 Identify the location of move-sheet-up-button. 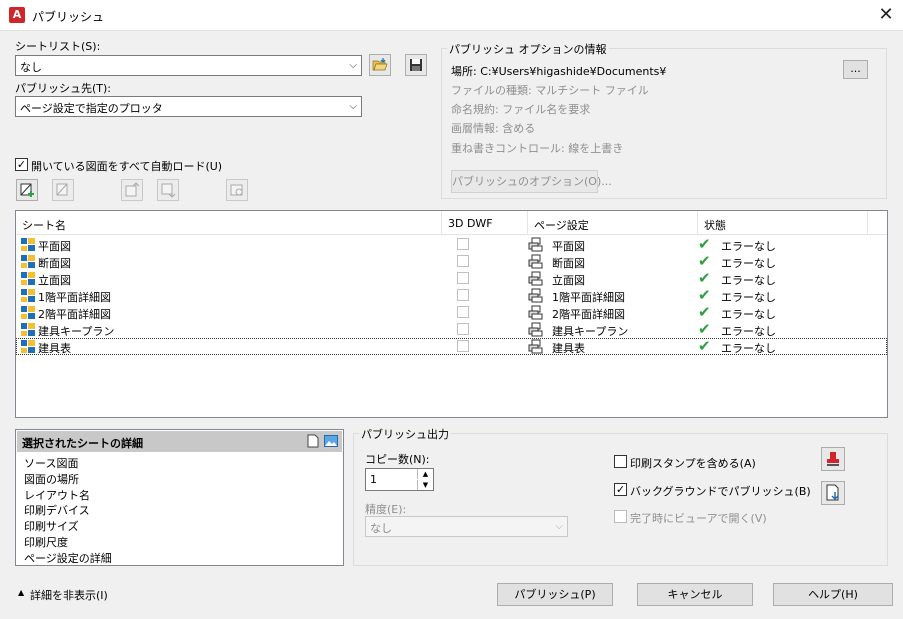
(132, 190).